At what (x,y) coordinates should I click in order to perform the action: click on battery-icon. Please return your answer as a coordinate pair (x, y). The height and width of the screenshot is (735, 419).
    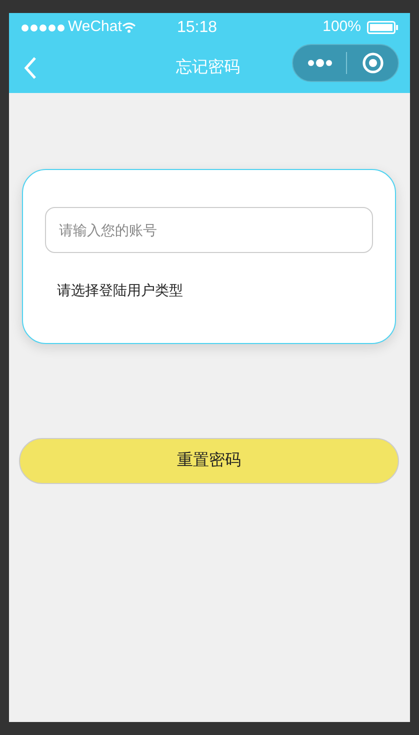
    Looking at the image, I should click on (382, 27).